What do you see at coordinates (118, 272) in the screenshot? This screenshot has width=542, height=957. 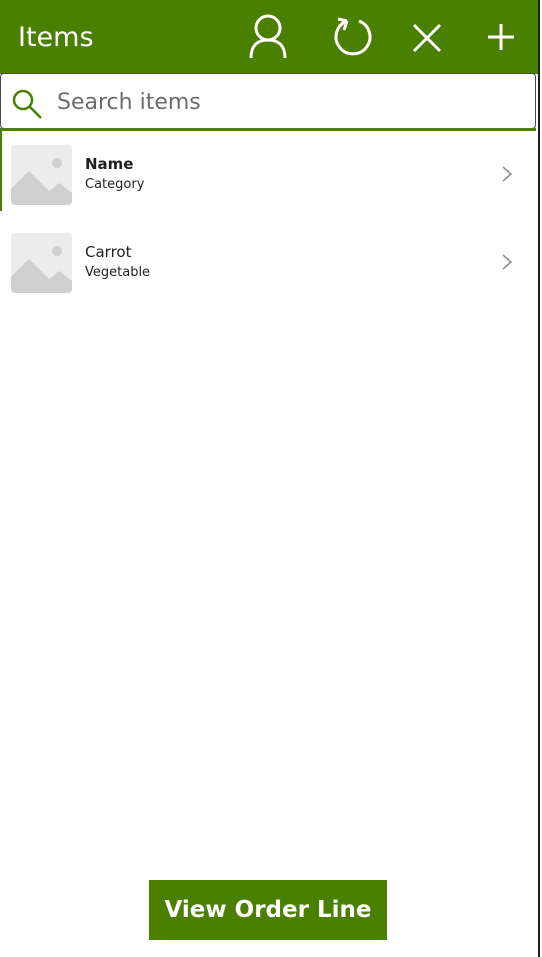 I see `item-subtitle: Vegetable` at bounding box center [118, 272].